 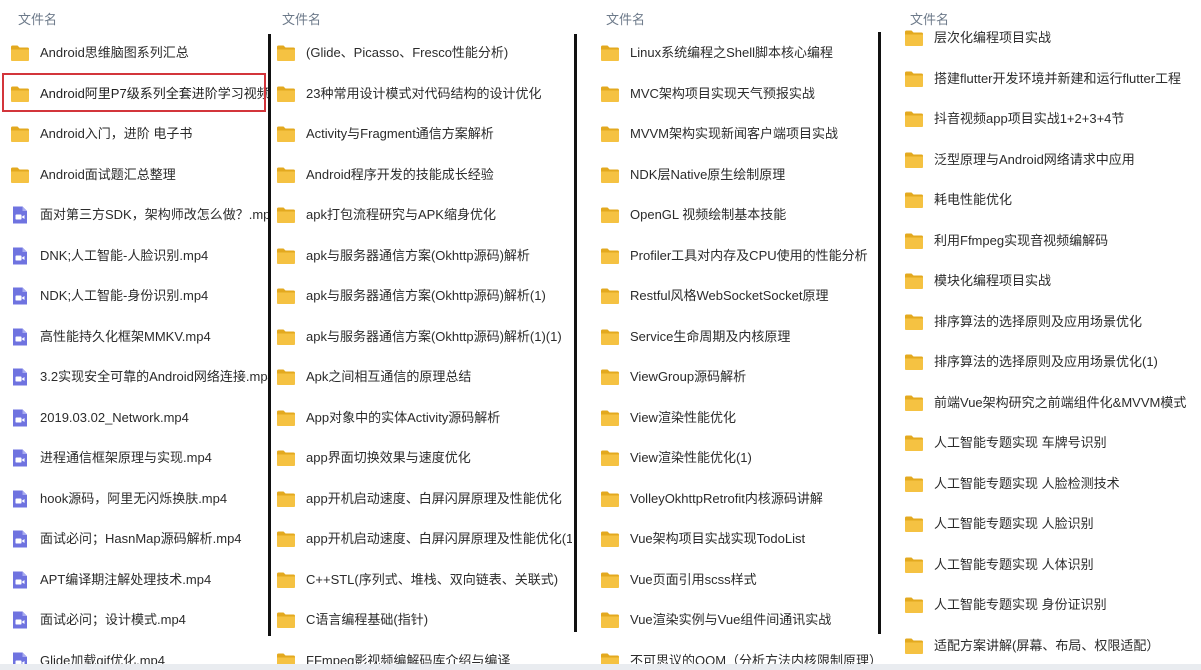 I want to click on folder-item: Android面试题汇总整理, so click(x=139, y=175).